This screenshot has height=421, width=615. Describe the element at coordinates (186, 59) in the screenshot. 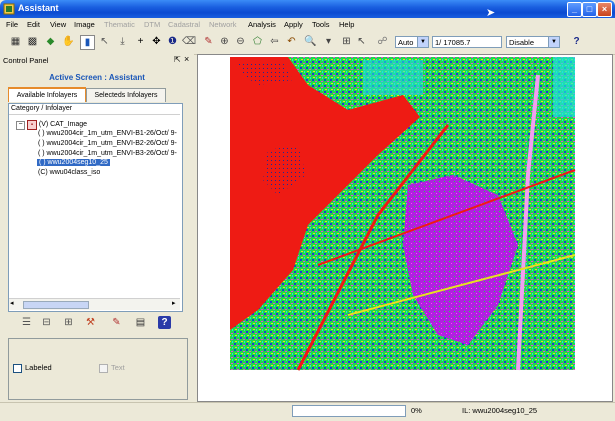

I see `panel-close-icon: ×` at that location.